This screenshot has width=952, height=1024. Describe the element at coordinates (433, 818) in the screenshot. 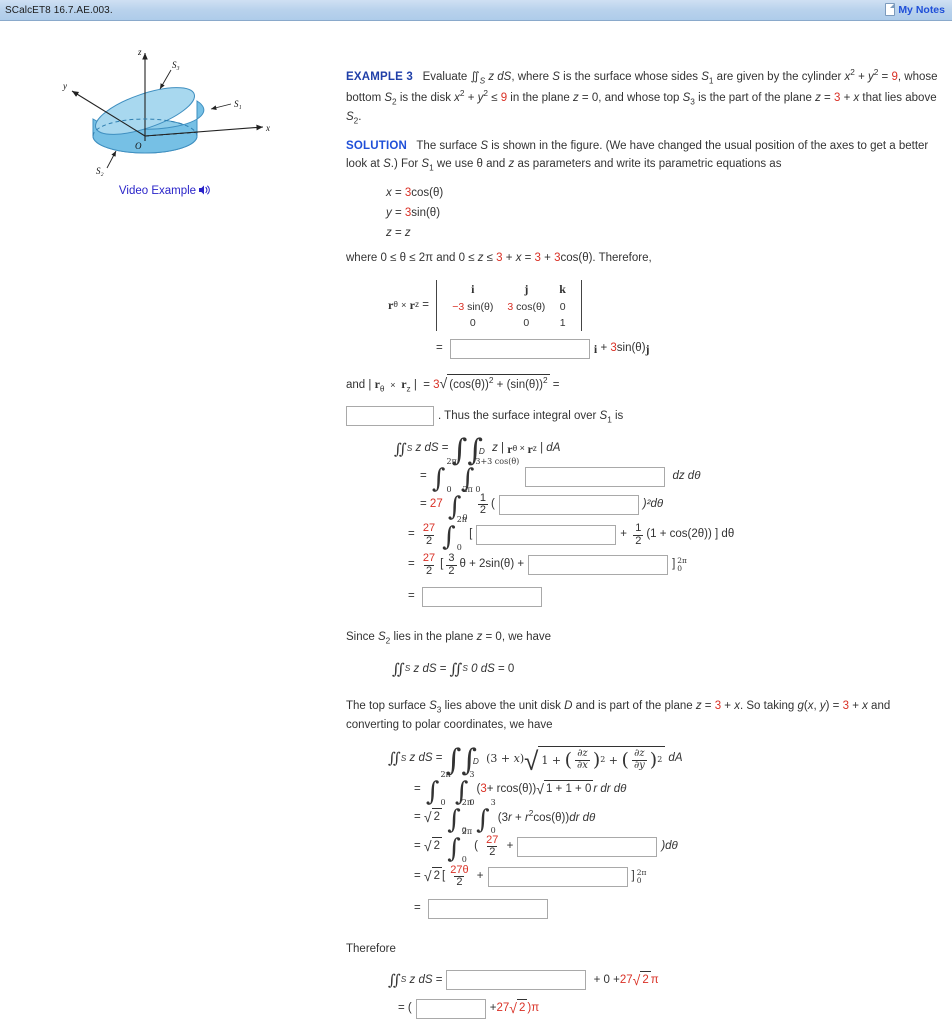

I see `sqrt-2-a: √ 2` at that location.